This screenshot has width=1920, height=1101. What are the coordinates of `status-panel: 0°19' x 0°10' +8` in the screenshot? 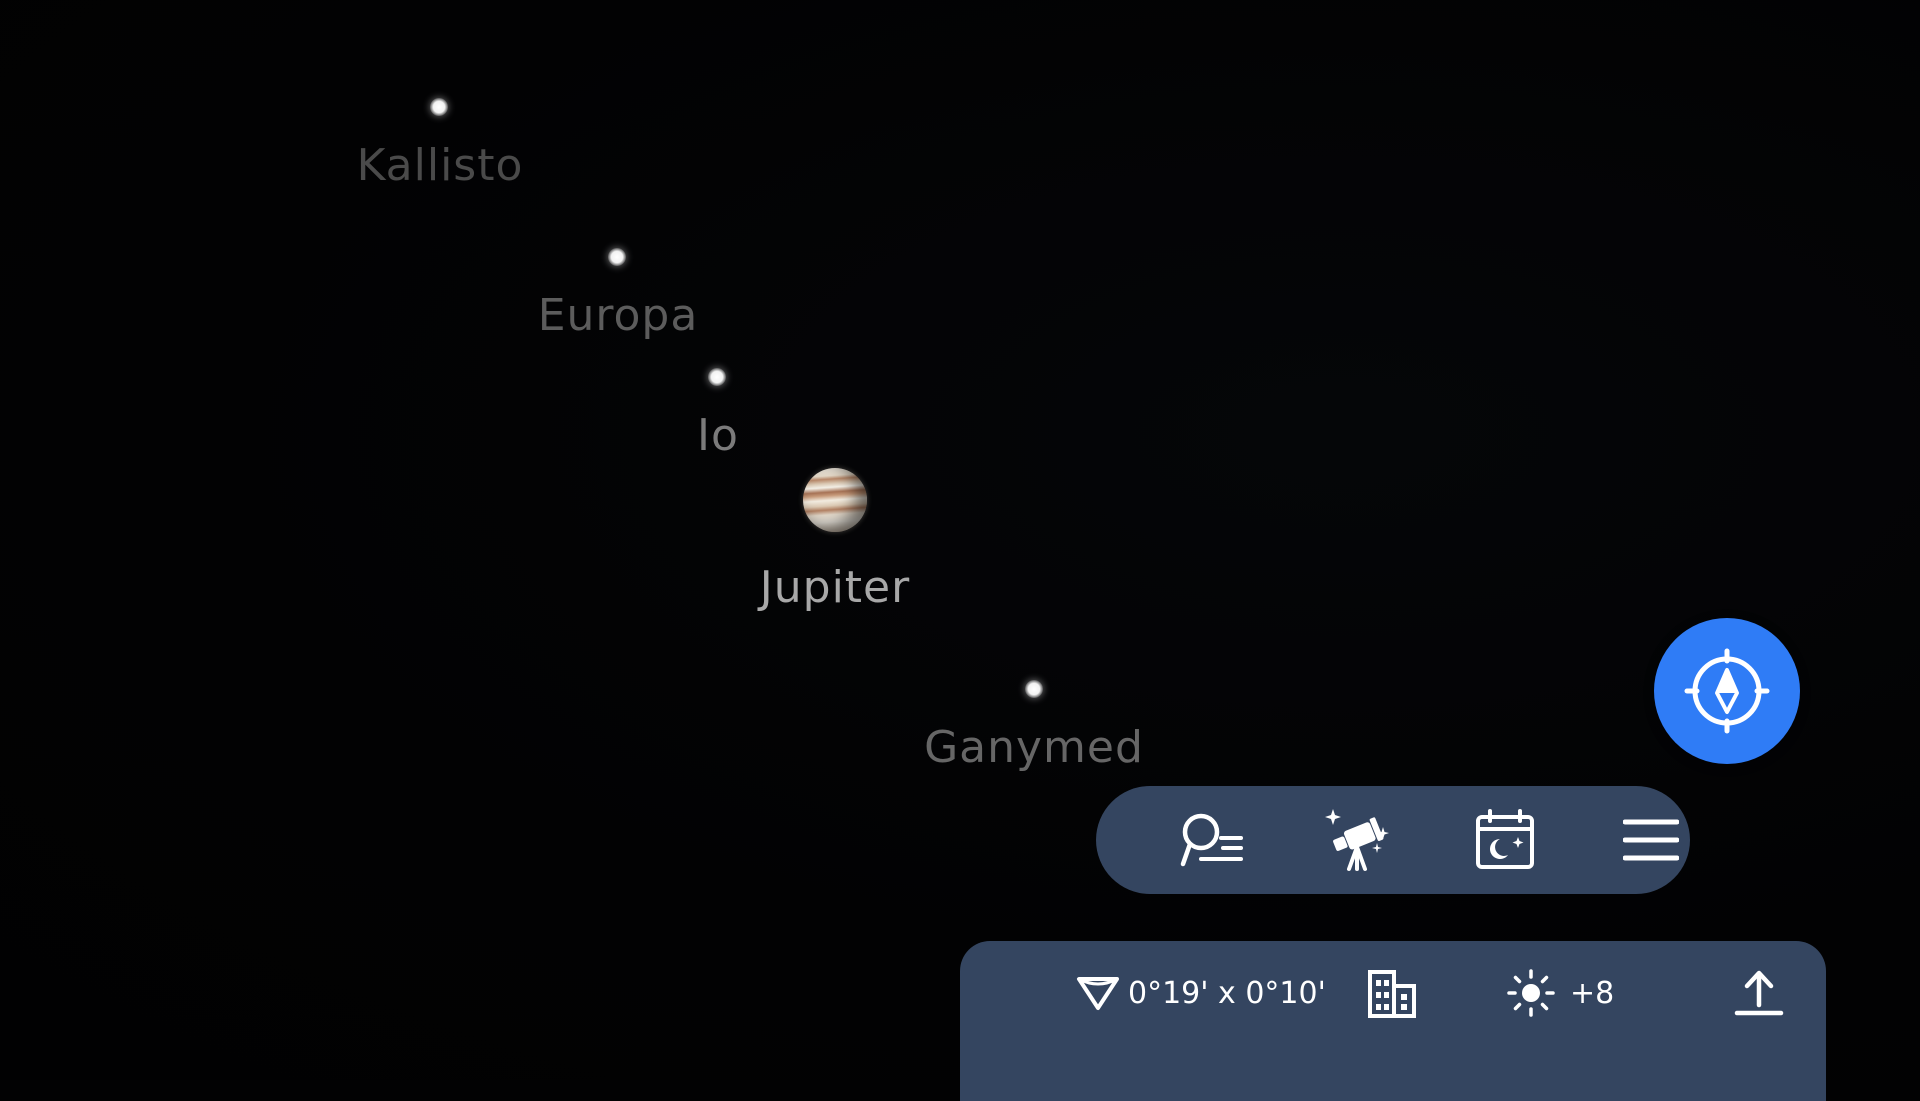 It's located at (1393, 1021).